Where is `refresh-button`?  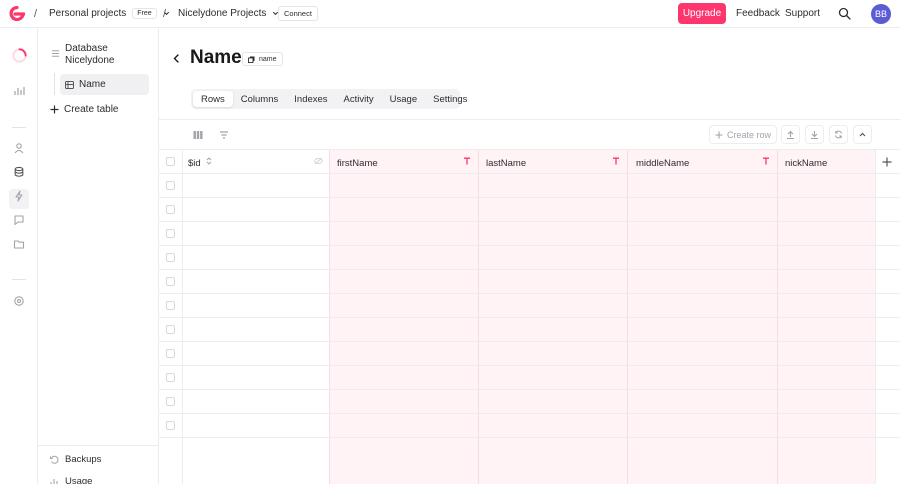
refresh-button is located at coordinates (838, 134).